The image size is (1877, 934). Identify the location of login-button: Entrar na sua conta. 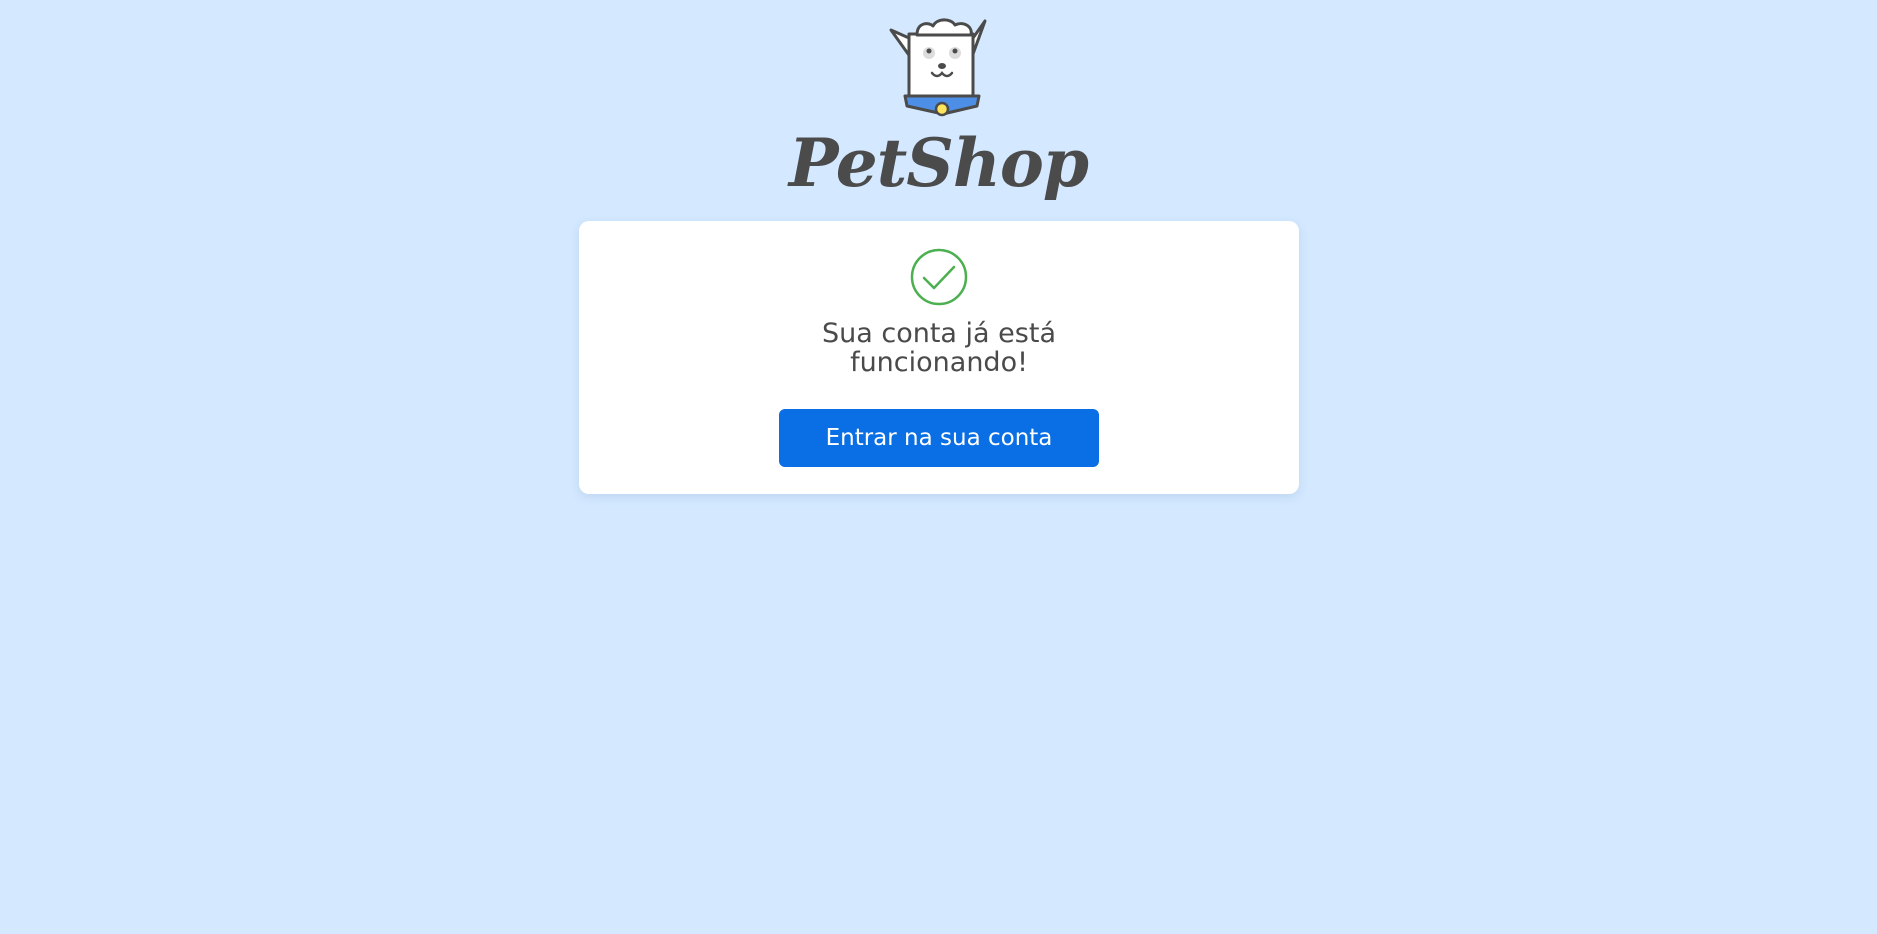
(939, 438).